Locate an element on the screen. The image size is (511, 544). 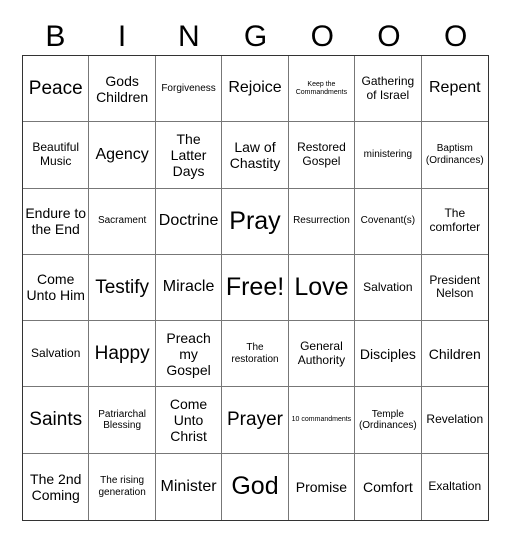
bingo-cell: General Authority is located at coordinates (322, 354).